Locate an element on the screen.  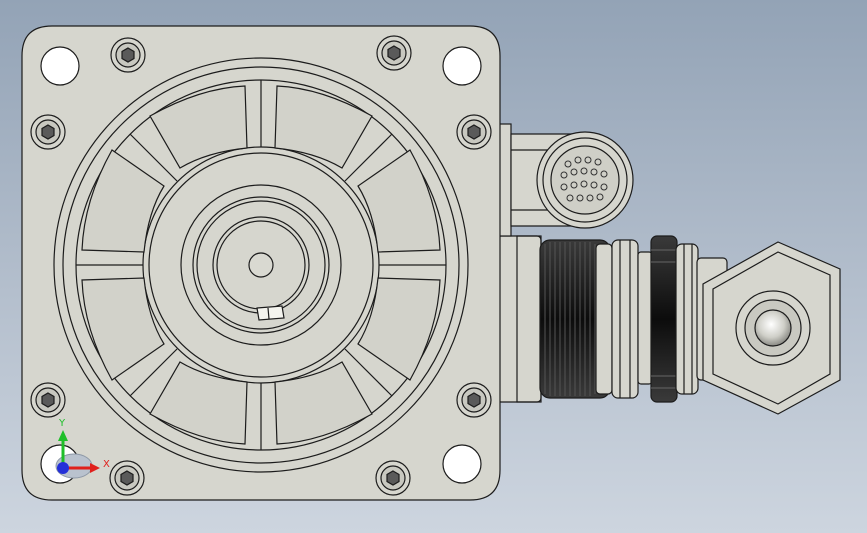
x-axis-label: X is located at coordinates (106, 464).